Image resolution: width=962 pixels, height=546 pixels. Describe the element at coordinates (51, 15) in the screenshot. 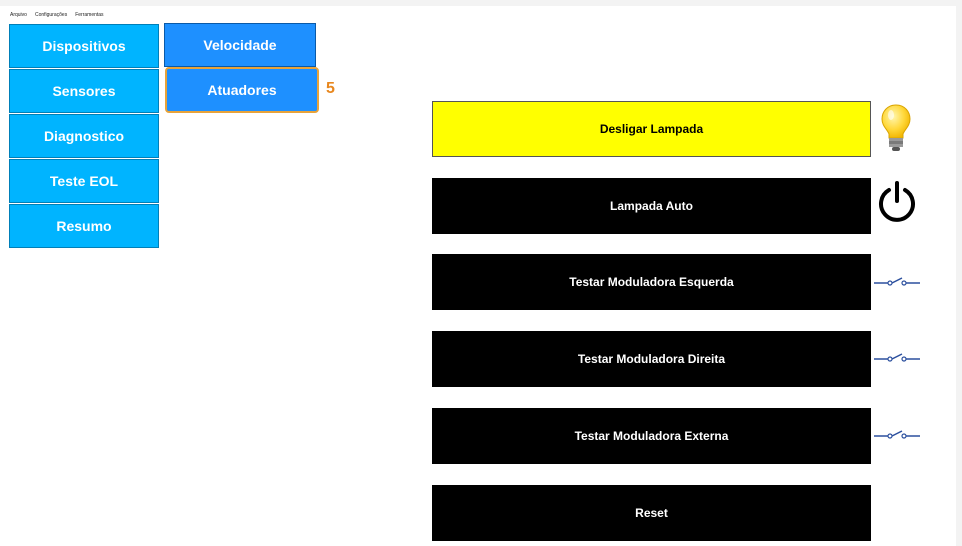

I see `menu-configuracoes: Configurações` at that location.